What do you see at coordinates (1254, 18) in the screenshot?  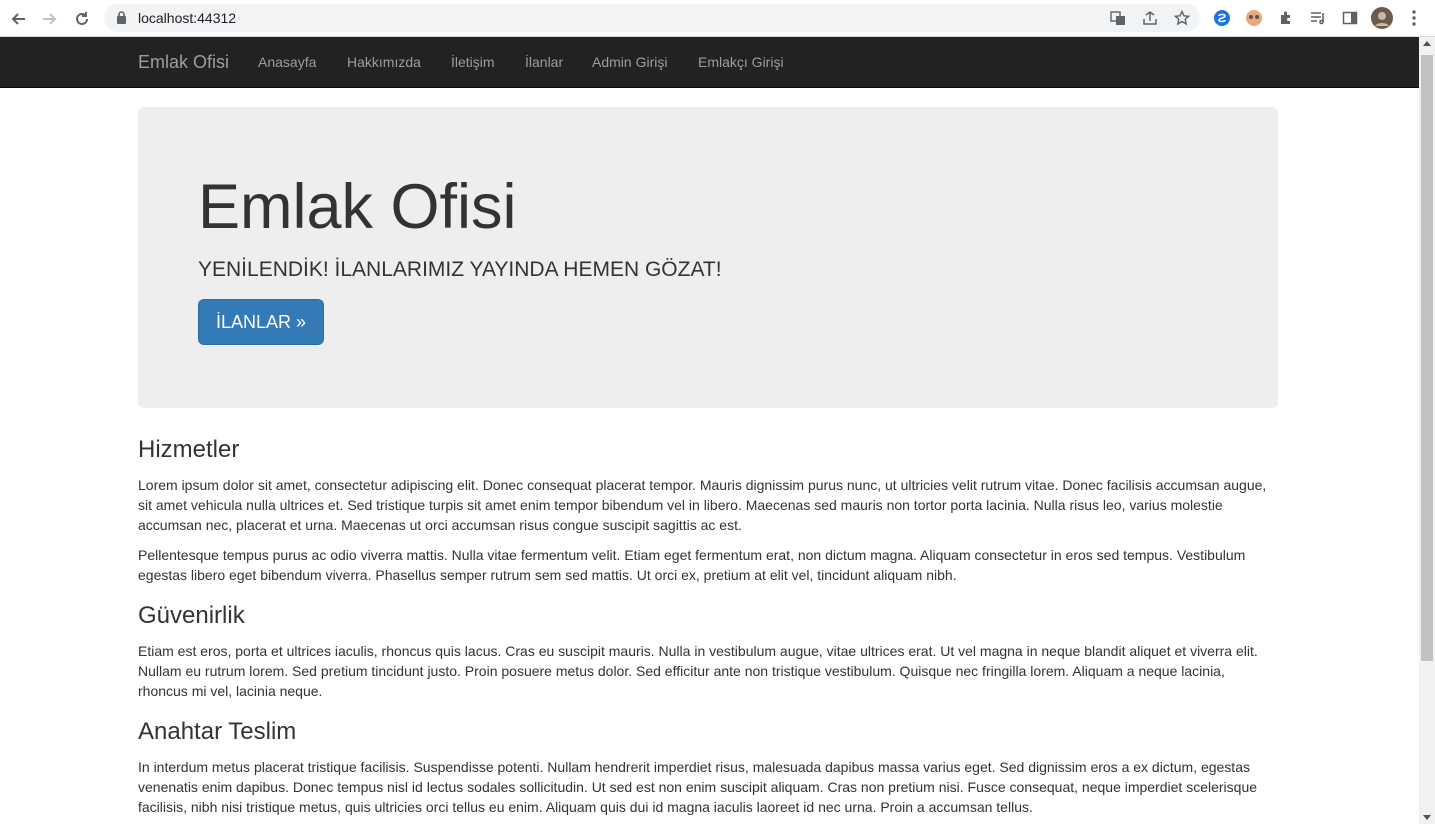 I see `extension-face-icon` at bounding box center [1254, 18].